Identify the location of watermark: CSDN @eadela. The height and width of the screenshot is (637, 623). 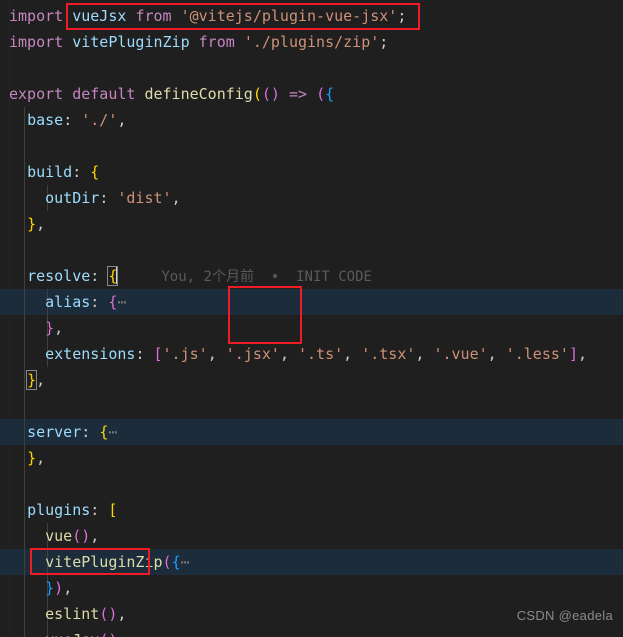
(564, 615).